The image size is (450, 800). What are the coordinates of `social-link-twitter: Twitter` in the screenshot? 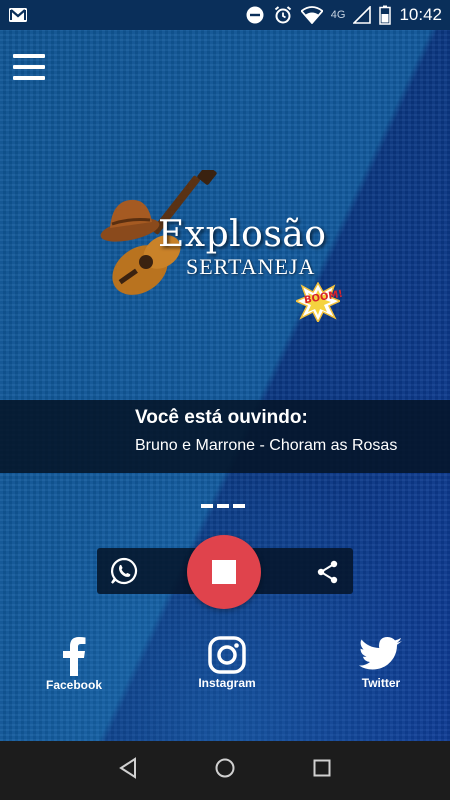 It's located at (381, 663).